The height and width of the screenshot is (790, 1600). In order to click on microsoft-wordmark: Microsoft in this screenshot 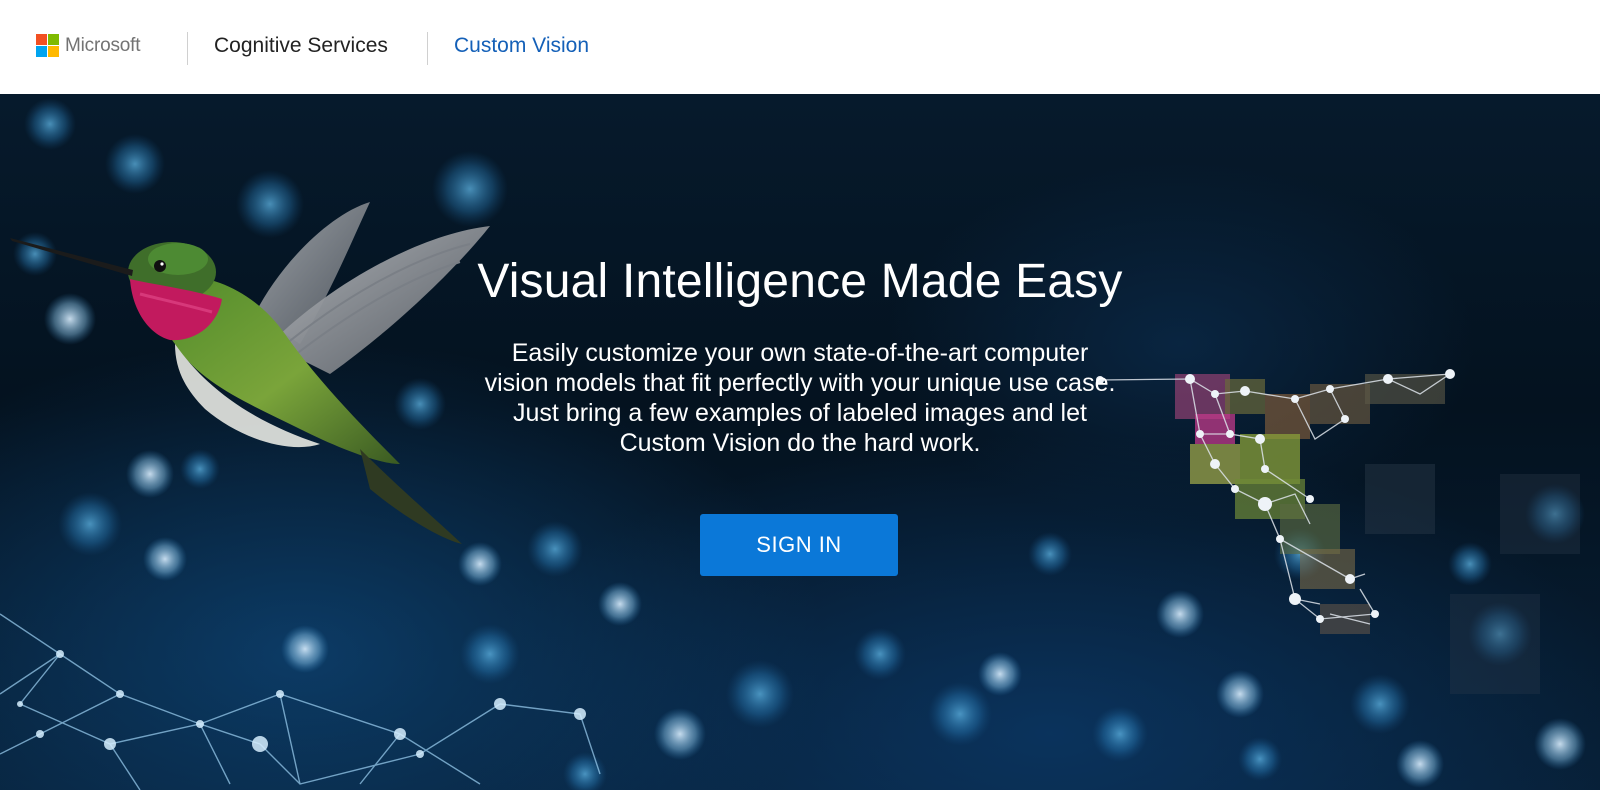, I will do `click(103, 45)`.